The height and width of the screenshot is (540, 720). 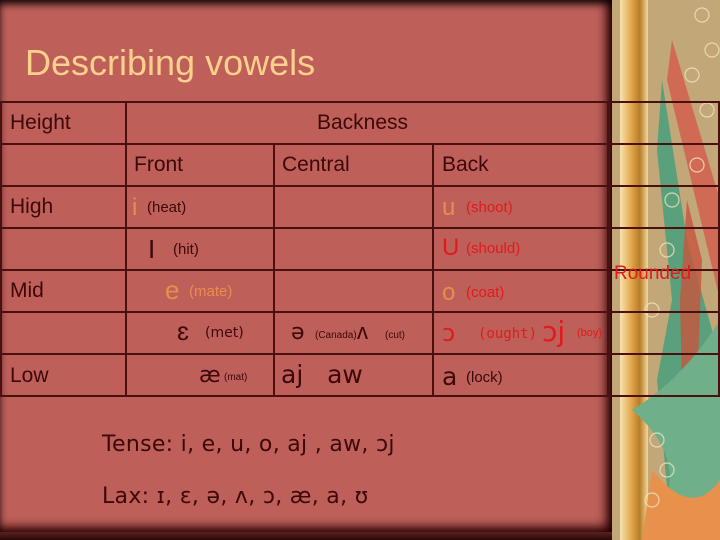 What do you see at coordinates (449, 292) in the screenshot?
I see `vowel-symbol: o` at bounding box center [449, 292].